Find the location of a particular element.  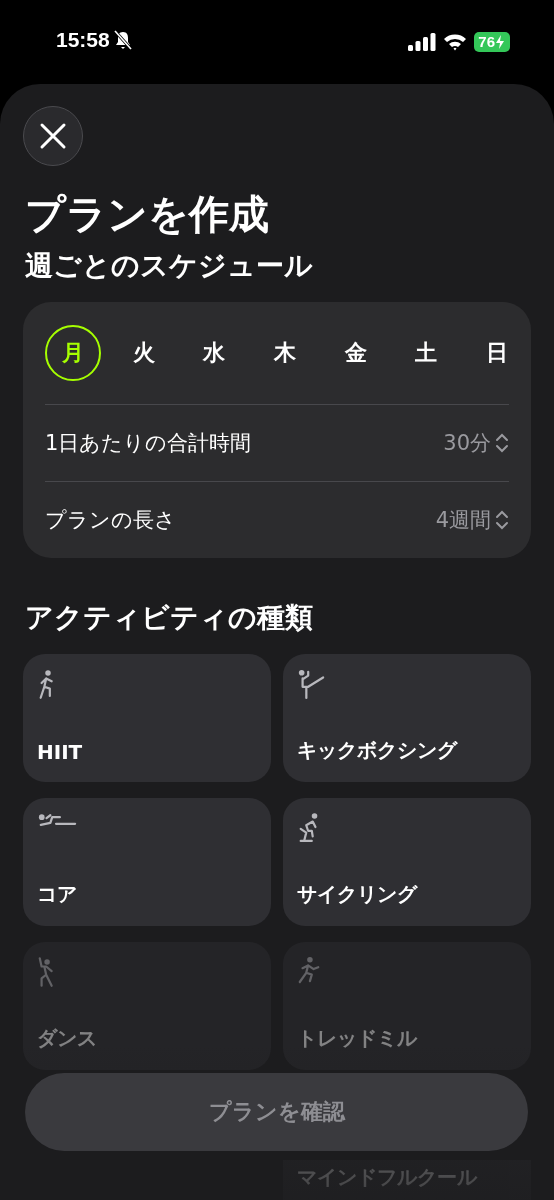

kicking-figure-icon is located at coordinates (311, 684).